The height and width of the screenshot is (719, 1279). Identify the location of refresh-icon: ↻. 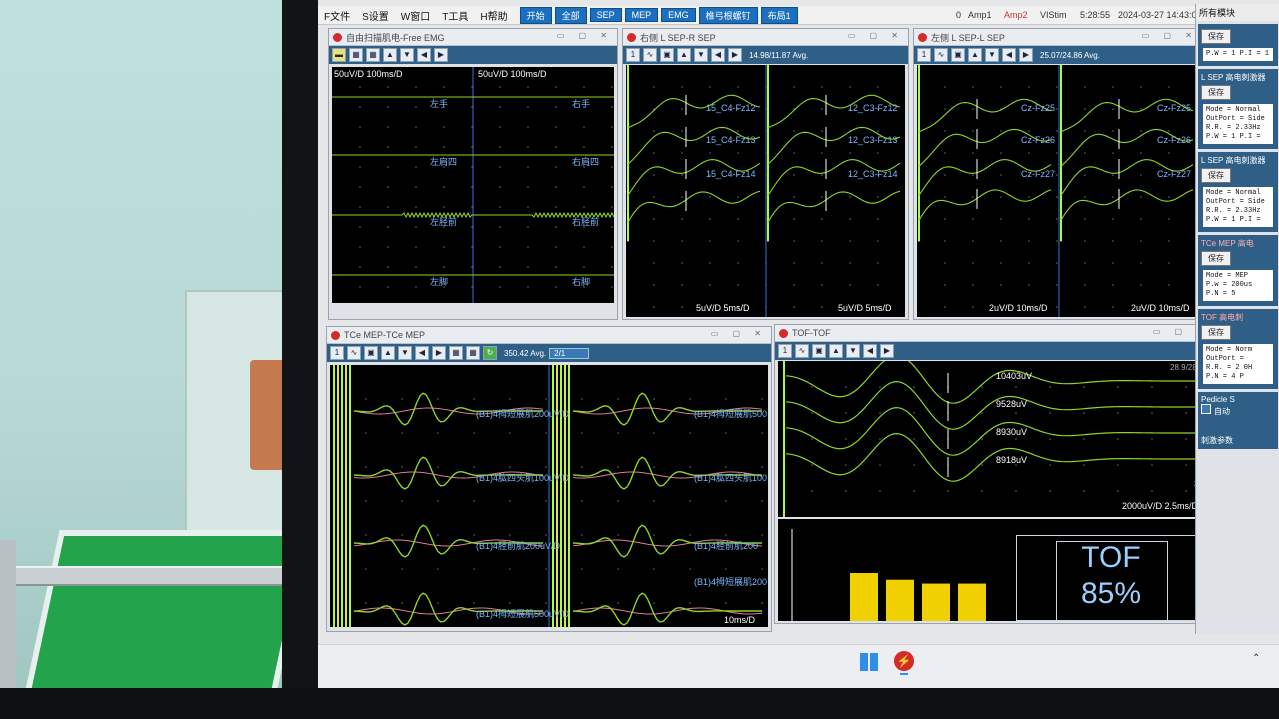
(490, 353).